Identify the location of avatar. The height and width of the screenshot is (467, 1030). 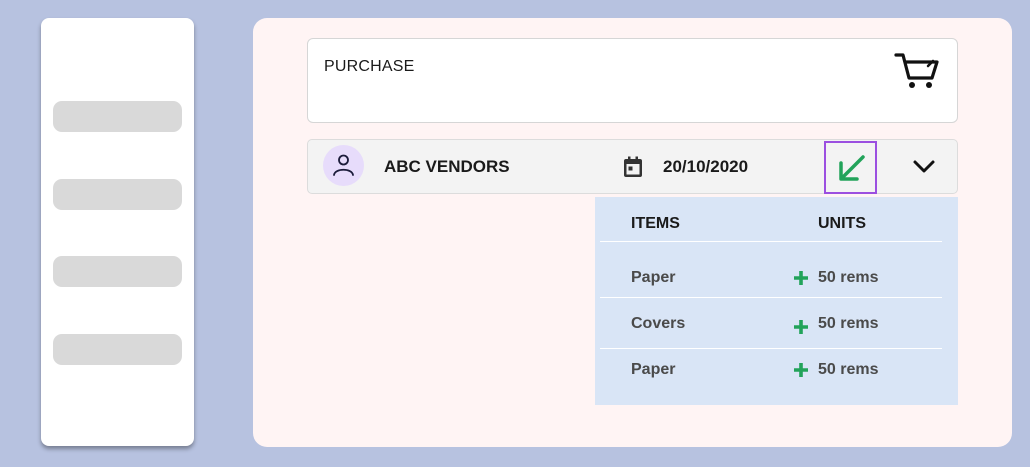
(343, 165).